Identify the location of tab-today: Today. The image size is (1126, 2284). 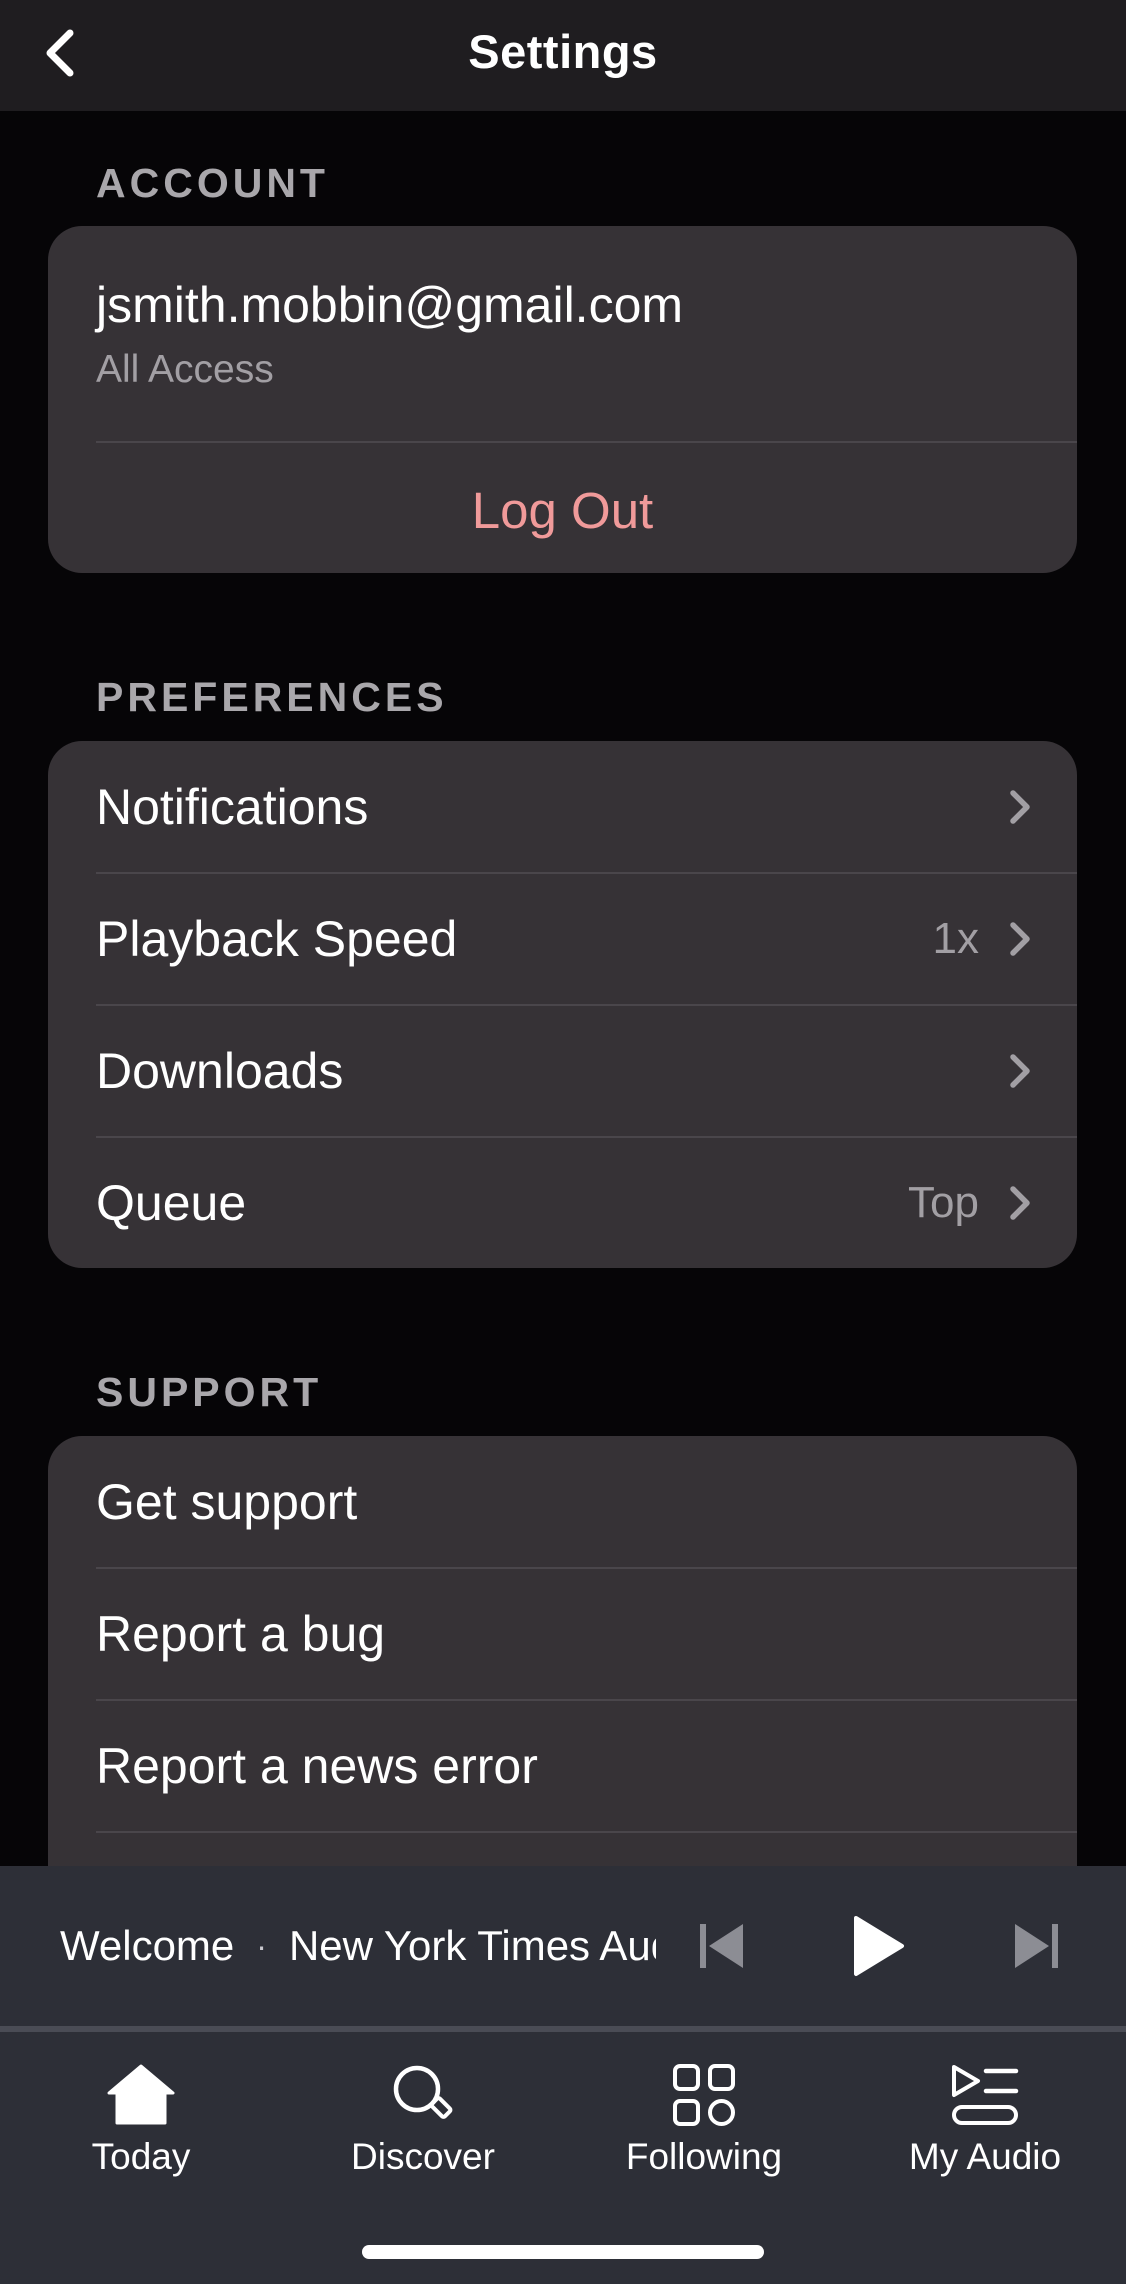
(141, 2107).